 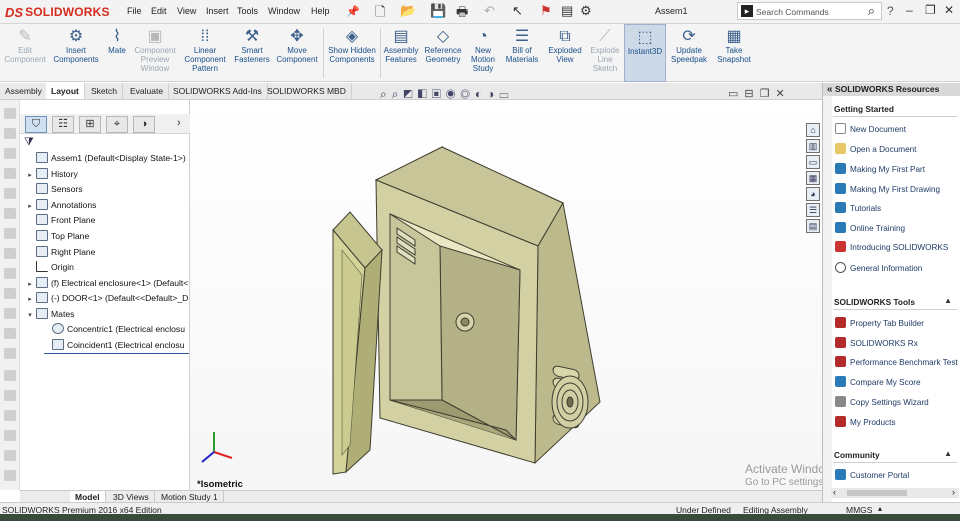 What do you see at coordinates (60, 205) in the screenshot?
I see `tree-item-annotations: ▸ Annotations` at bounding box center [60, 205].